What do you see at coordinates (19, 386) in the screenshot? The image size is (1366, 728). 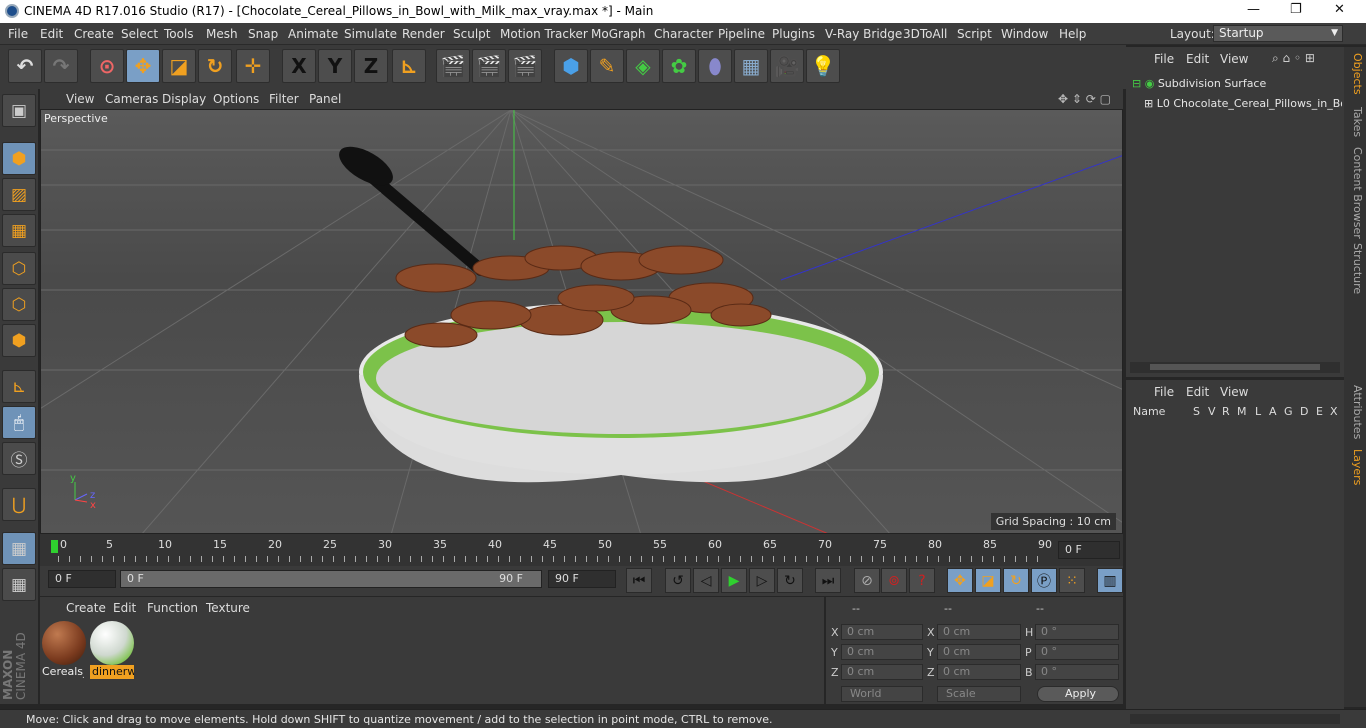 I see `axis-mode-icon: ⊾` at bounding box center [19, 386].